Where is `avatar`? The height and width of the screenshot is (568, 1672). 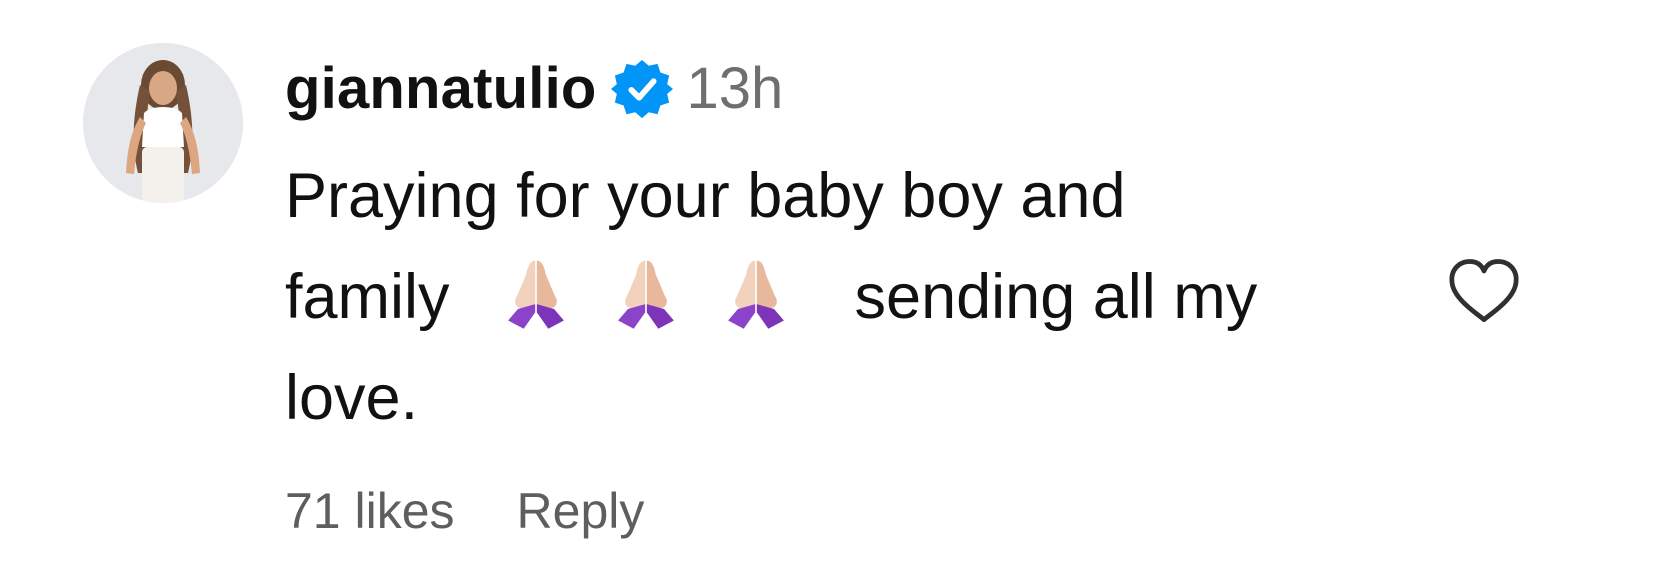
avatar is located at coordinates (163, 123).